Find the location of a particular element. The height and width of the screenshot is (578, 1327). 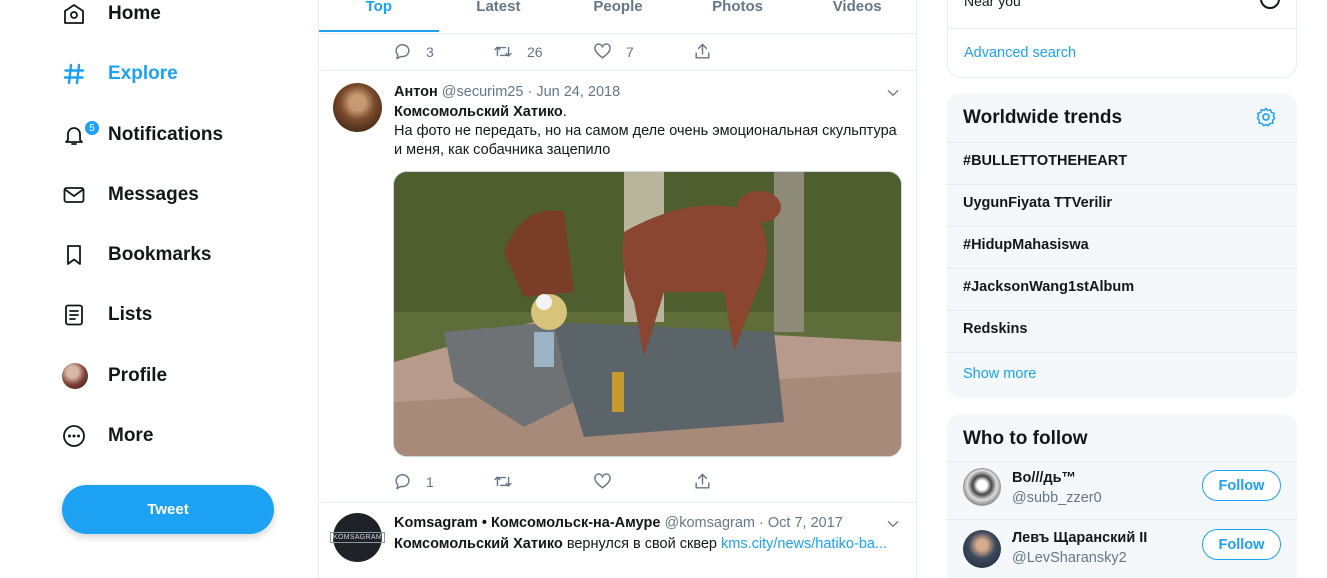

nav-lists: Lists is located at coordinates (107, 315).